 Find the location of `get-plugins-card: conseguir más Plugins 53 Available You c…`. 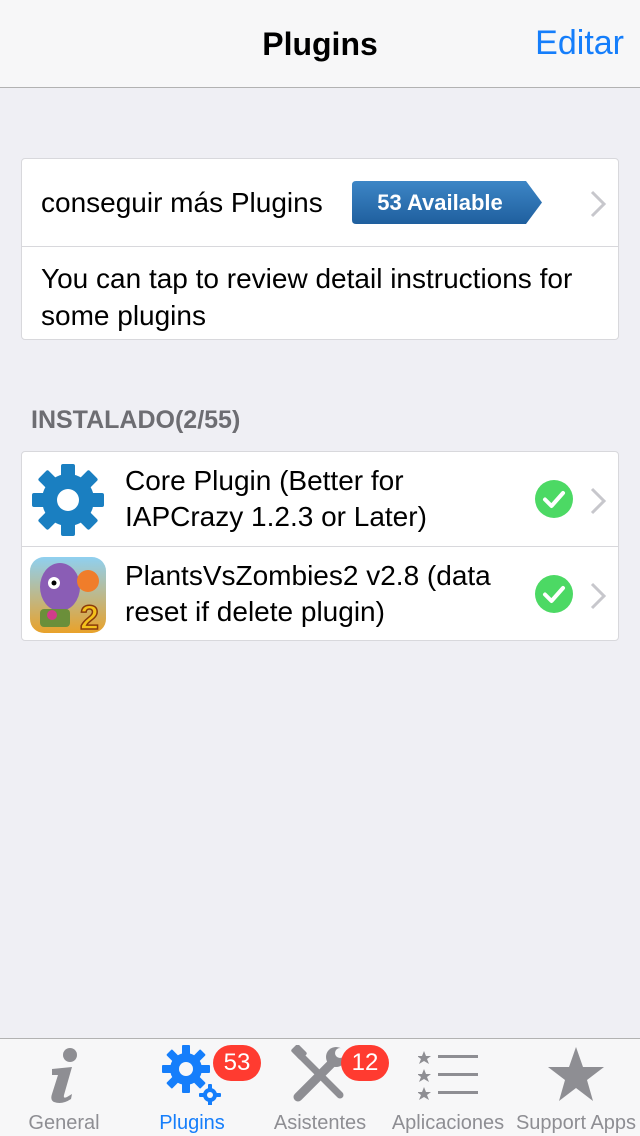

get-plugins-card: conseguir más Plugins 53 Available You c… is located at coordinates (320, 249).